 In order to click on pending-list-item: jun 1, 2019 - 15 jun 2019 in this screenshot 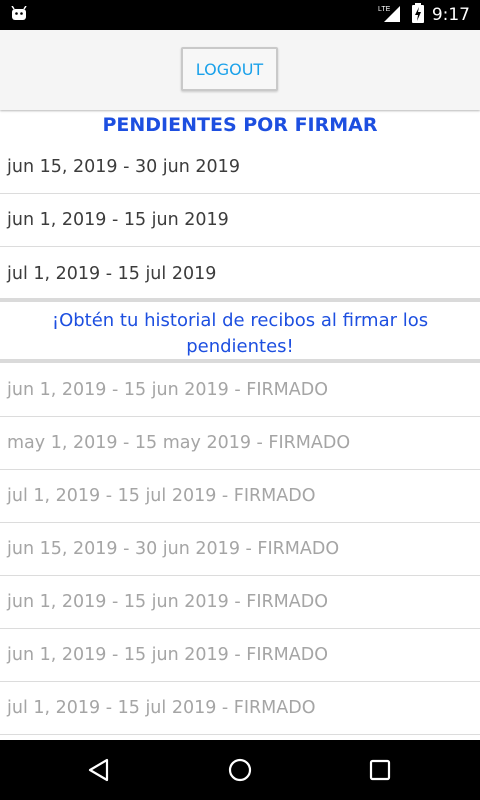, I will do `click(240, 220)`.